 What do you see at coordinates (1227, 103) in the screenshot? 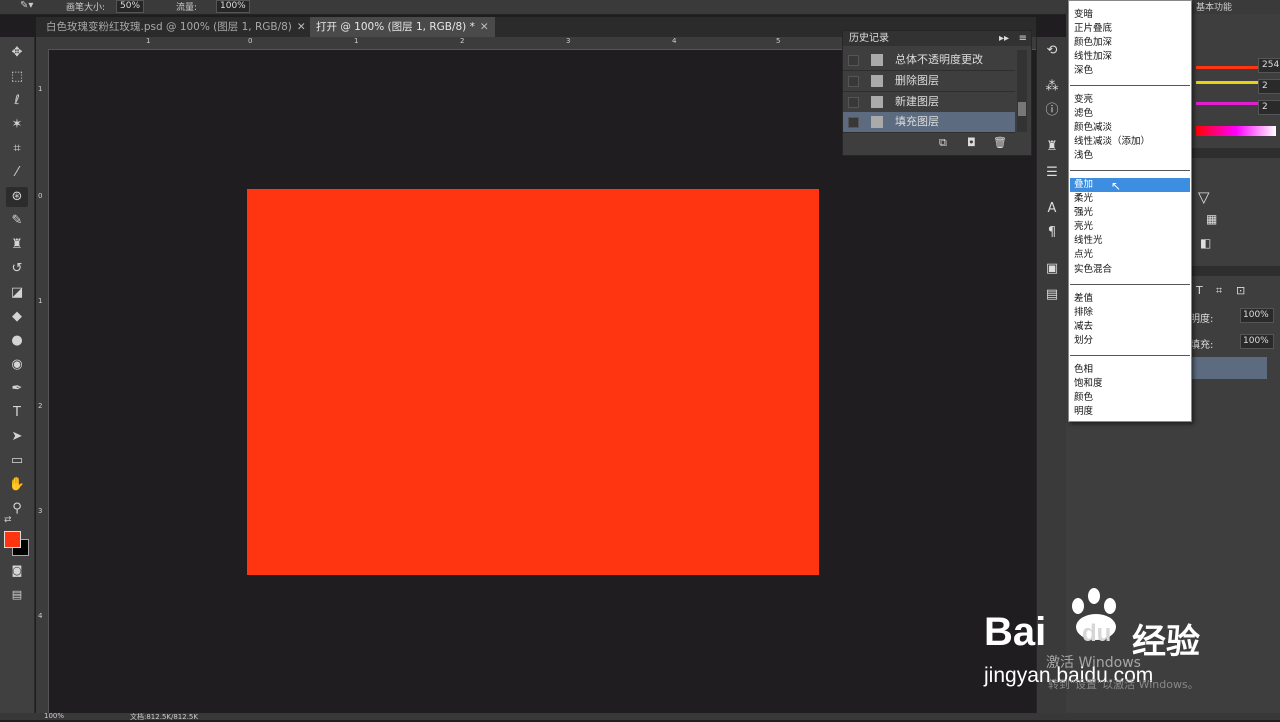
I see `blue-slider` at bounding box center [1227, 103].